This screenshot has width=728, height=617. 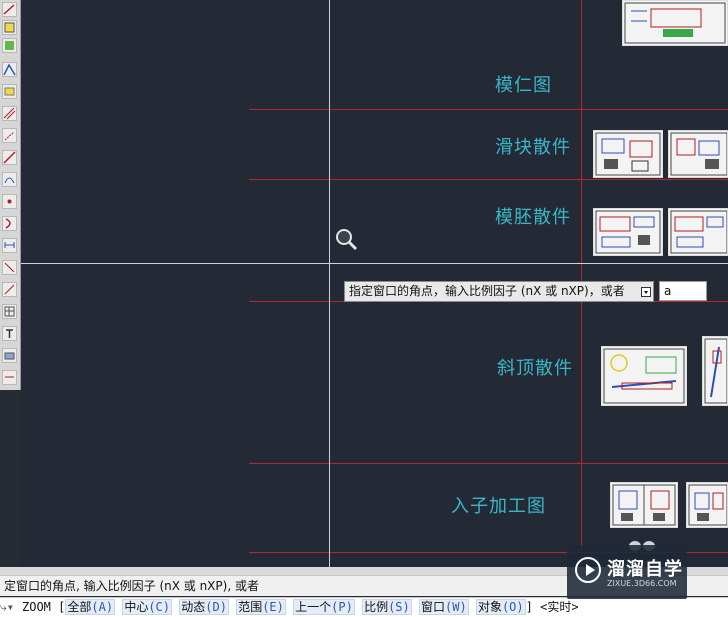 I want to click on prompt-text: 指定窗口的角点，输入比例因子 (nX 或 nXP)，或者, so click(x=487, y=291).